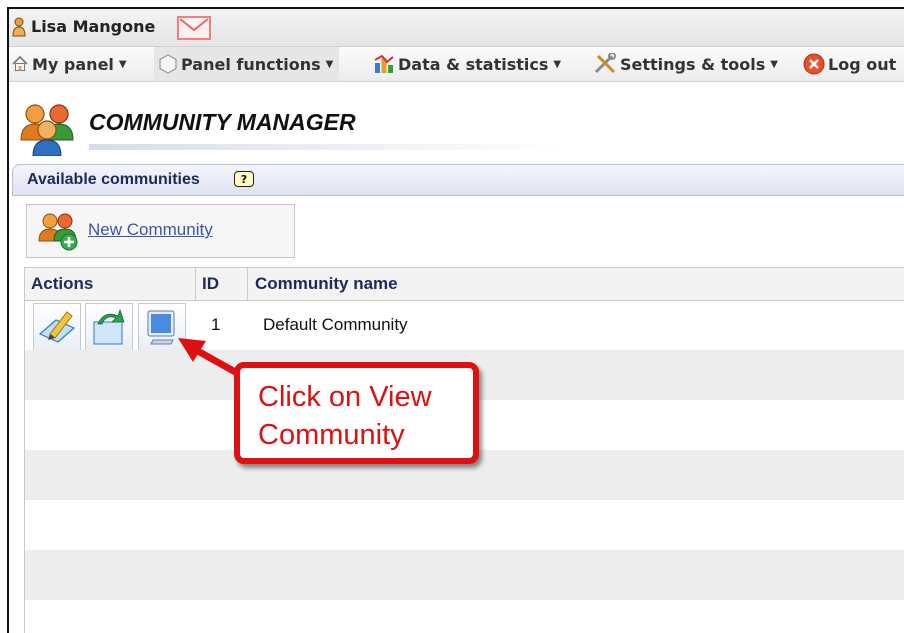 This screenshot has width=904, height=633. I want to click on menu-settings-tools: Settings & tools ▼, so click(685, 64).